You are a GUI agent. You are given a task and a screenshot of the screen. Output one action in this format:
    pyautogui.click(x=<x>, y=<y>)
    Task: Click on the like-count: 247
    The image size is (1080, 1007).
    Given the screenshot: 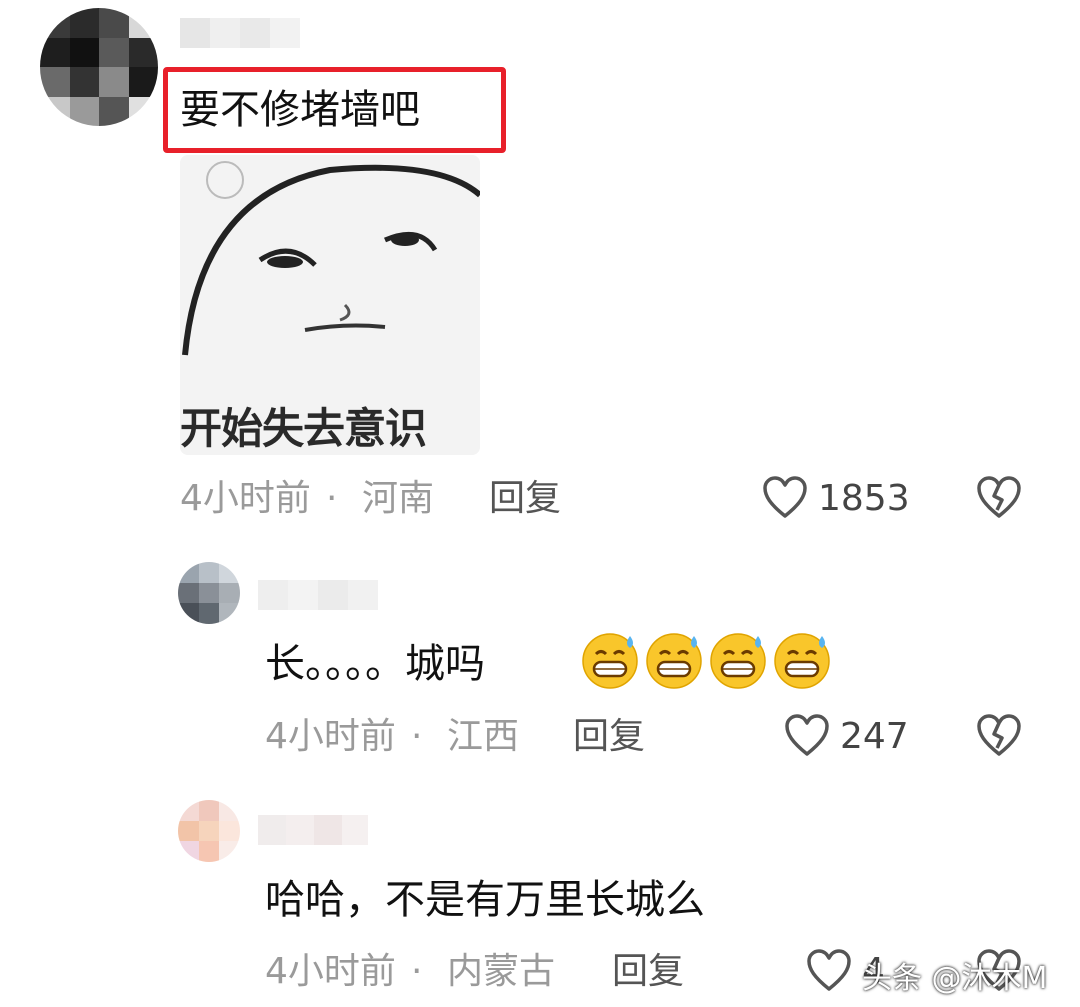 What is the action you would take?
    pyautogui.click(x=874, y=736)
    